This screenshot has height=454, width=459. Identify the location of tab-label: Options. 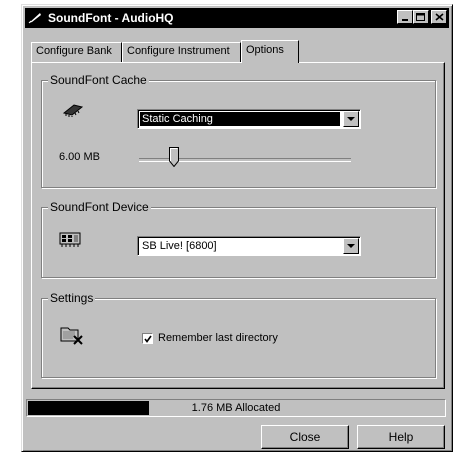
(265, 50).